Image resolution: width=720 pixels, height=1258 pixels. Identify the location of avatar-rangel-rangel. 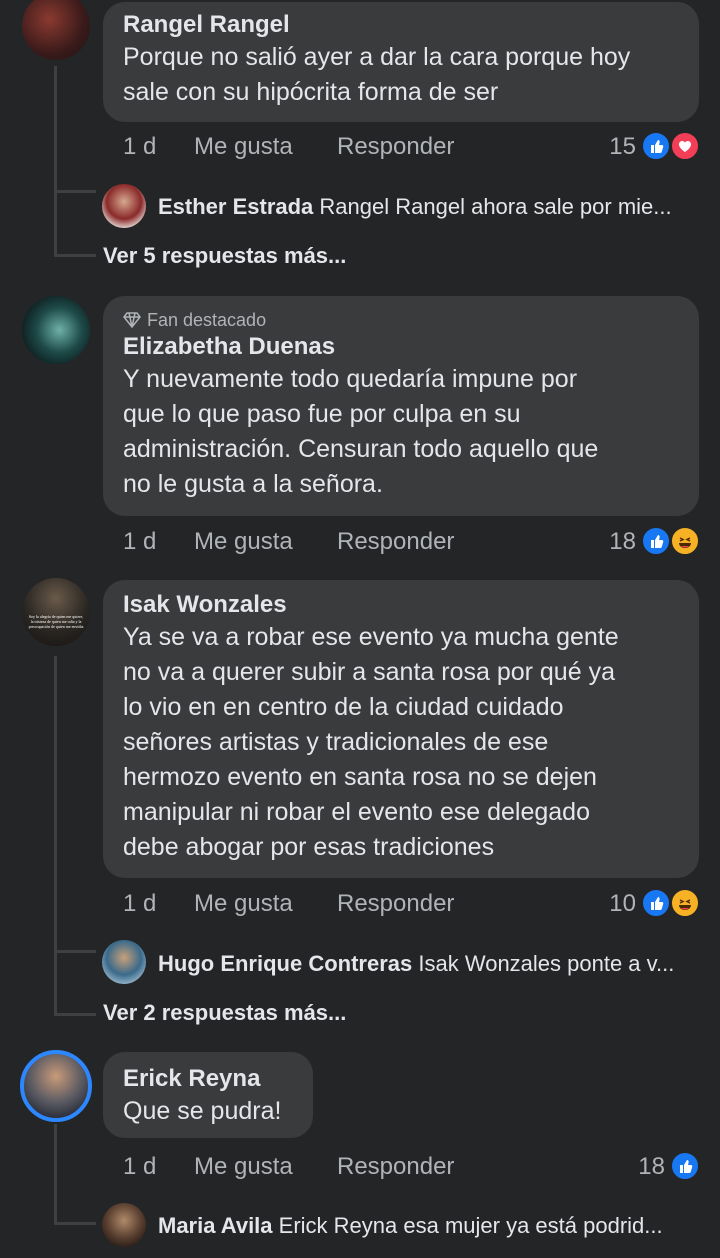
(56, 30).